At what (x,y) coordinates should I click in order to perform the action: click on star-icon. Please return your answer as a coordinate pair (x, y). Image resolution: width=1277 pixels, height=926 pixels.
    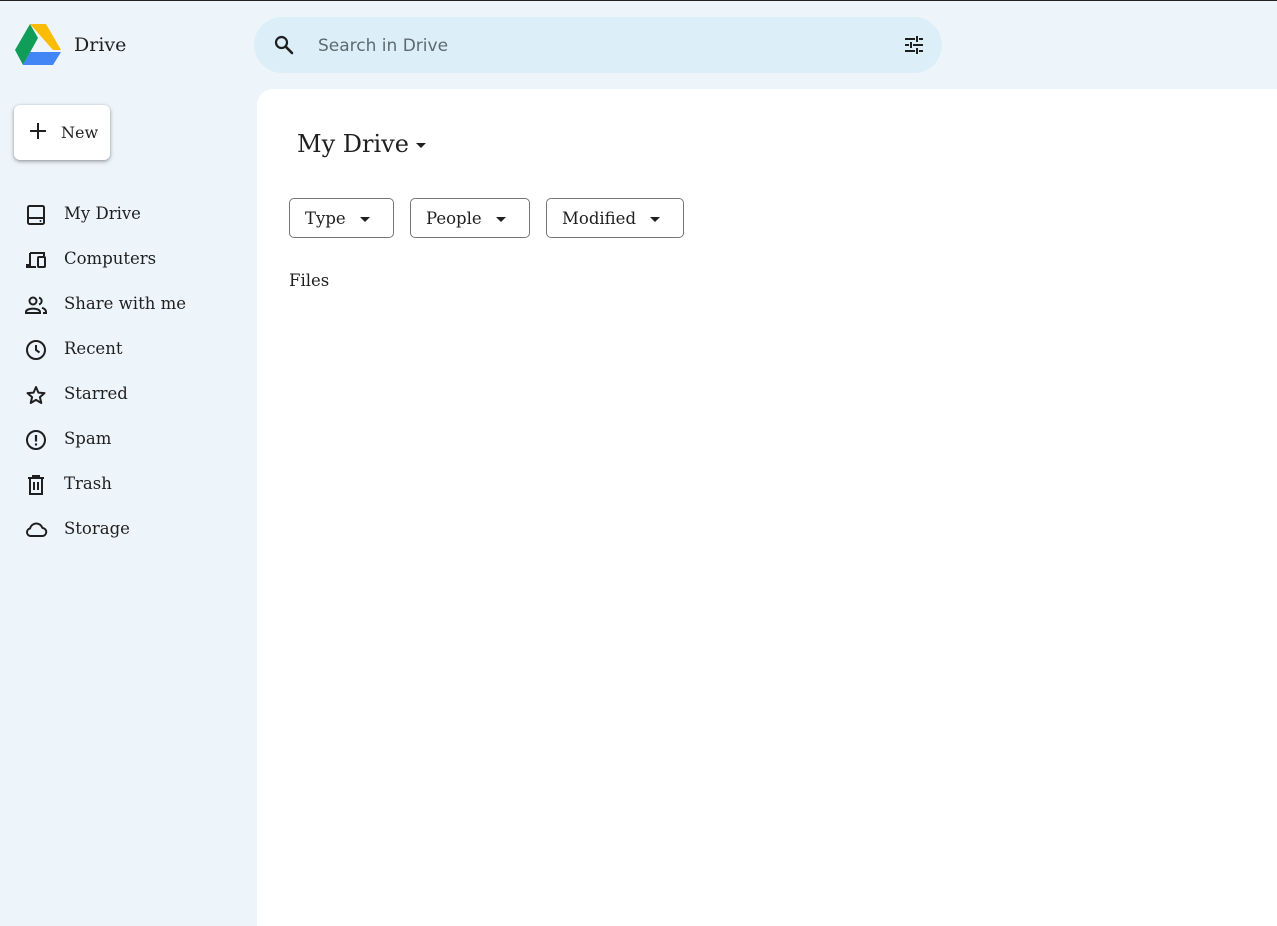
    Looking at the image, I should click on (36, 395).